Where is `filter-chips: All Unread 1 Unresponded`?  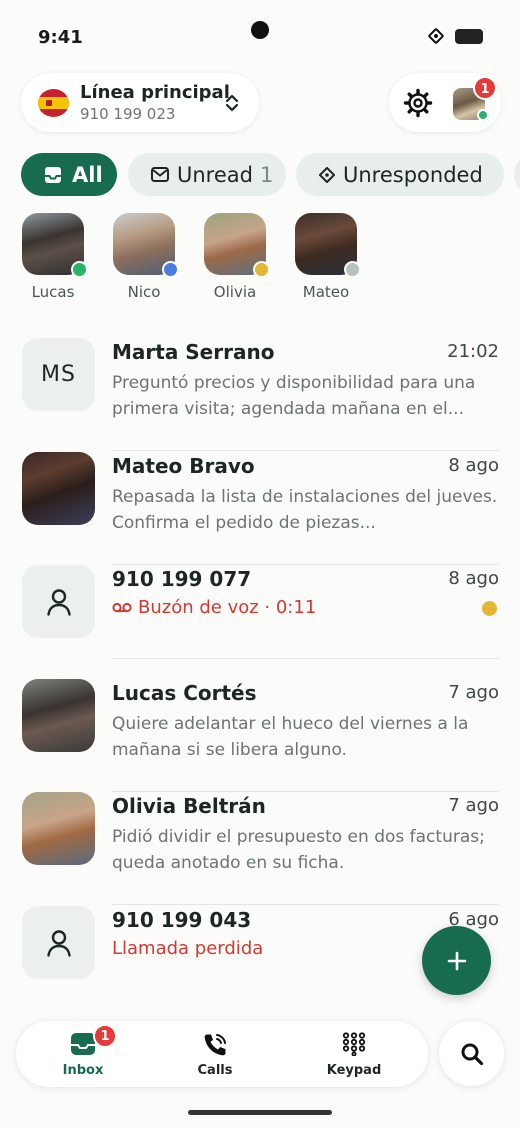 filter-chips: All Unread 1 Unresponded is located at coordinates (270, 175).